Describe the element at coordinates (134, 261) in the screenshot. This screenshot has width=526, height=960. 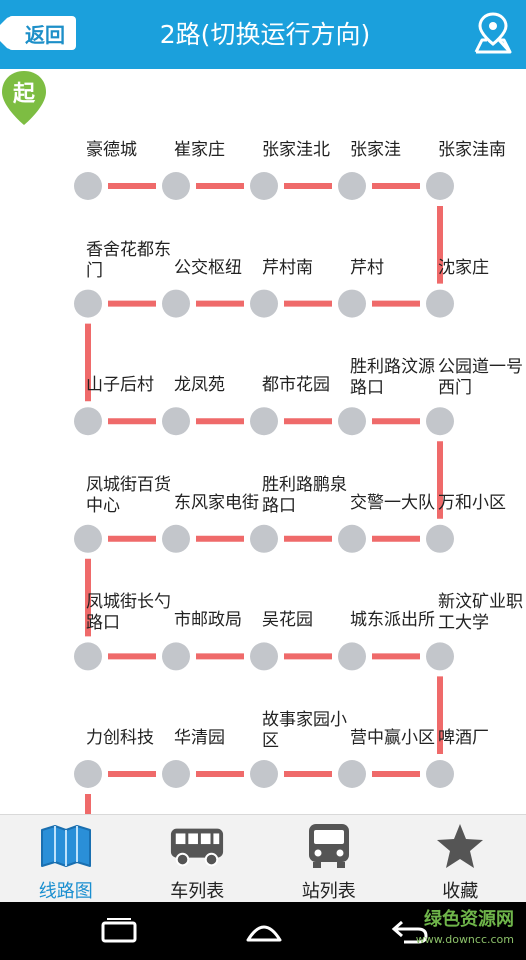
I see `stop-name: 香舍花都东门` at that location.